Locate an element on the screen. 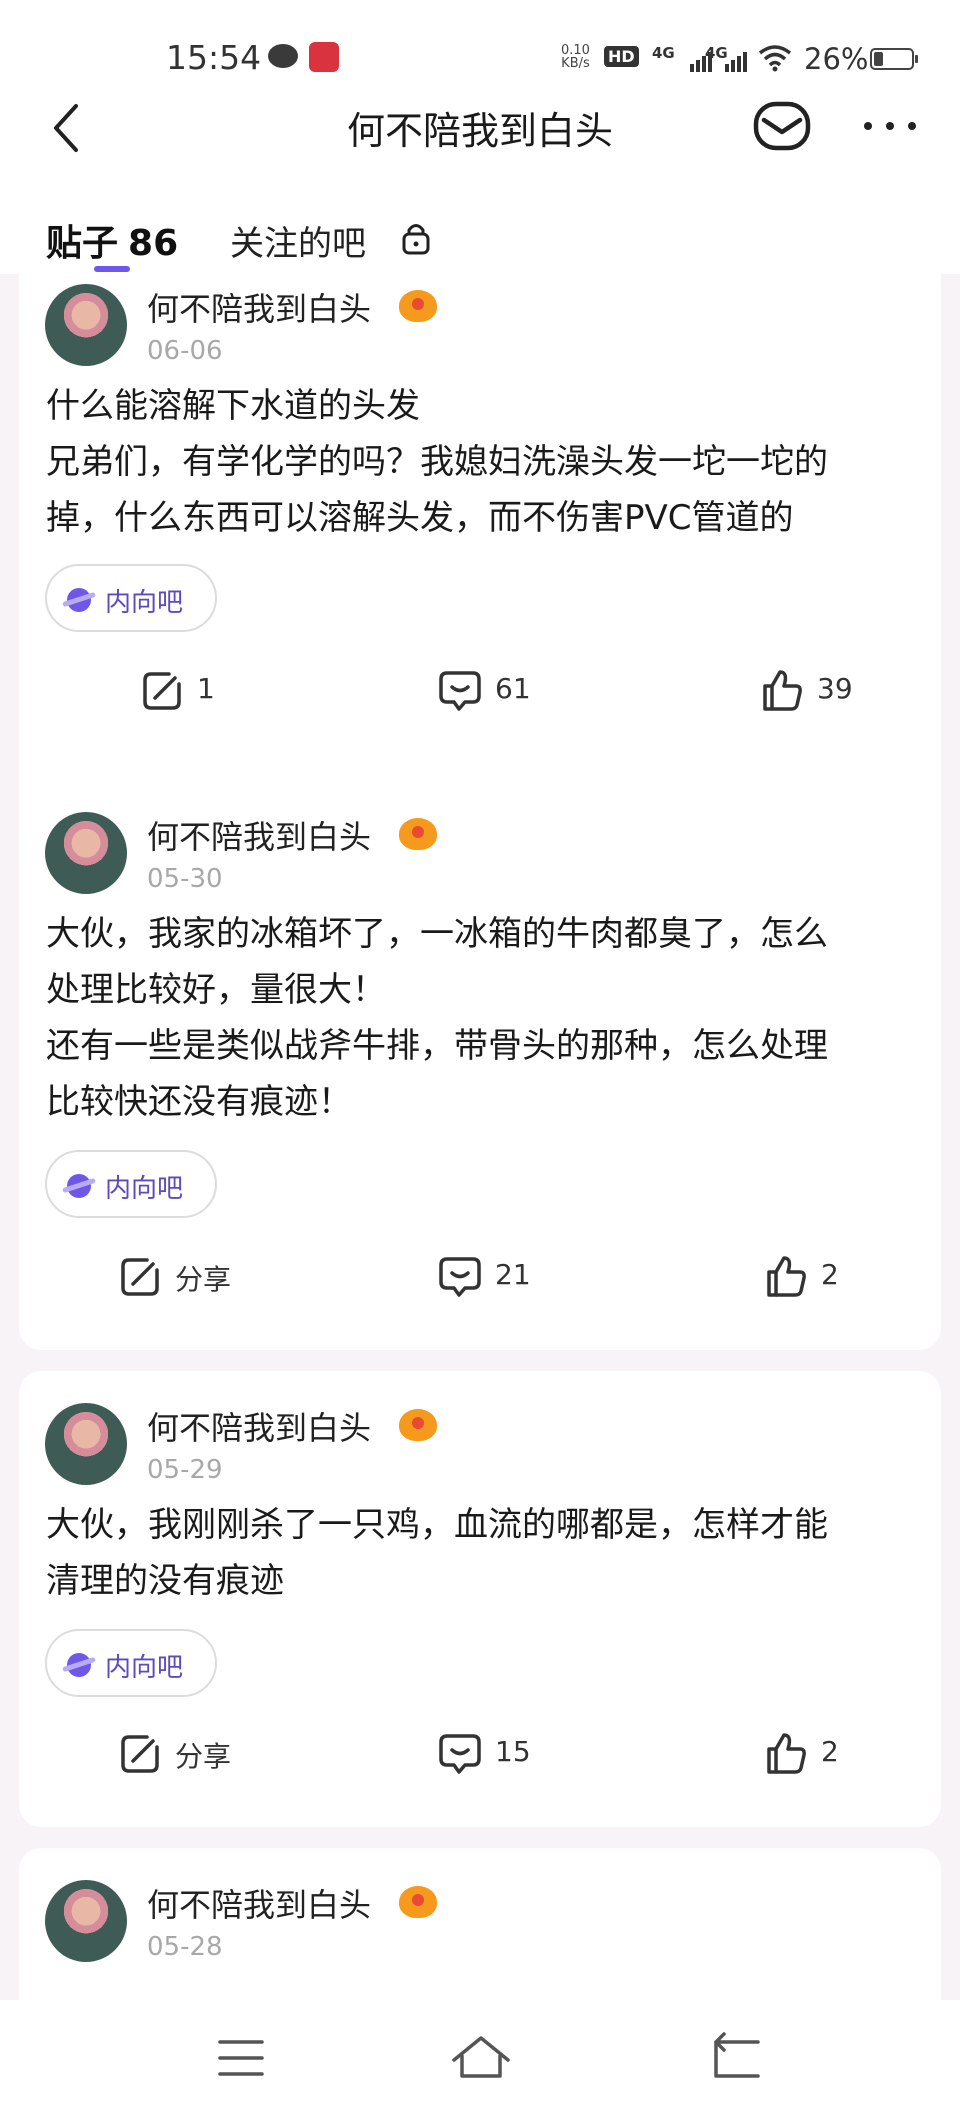 This screenshot has height=2112, width=960. wifi-icon is located at coordinates (775, 58).